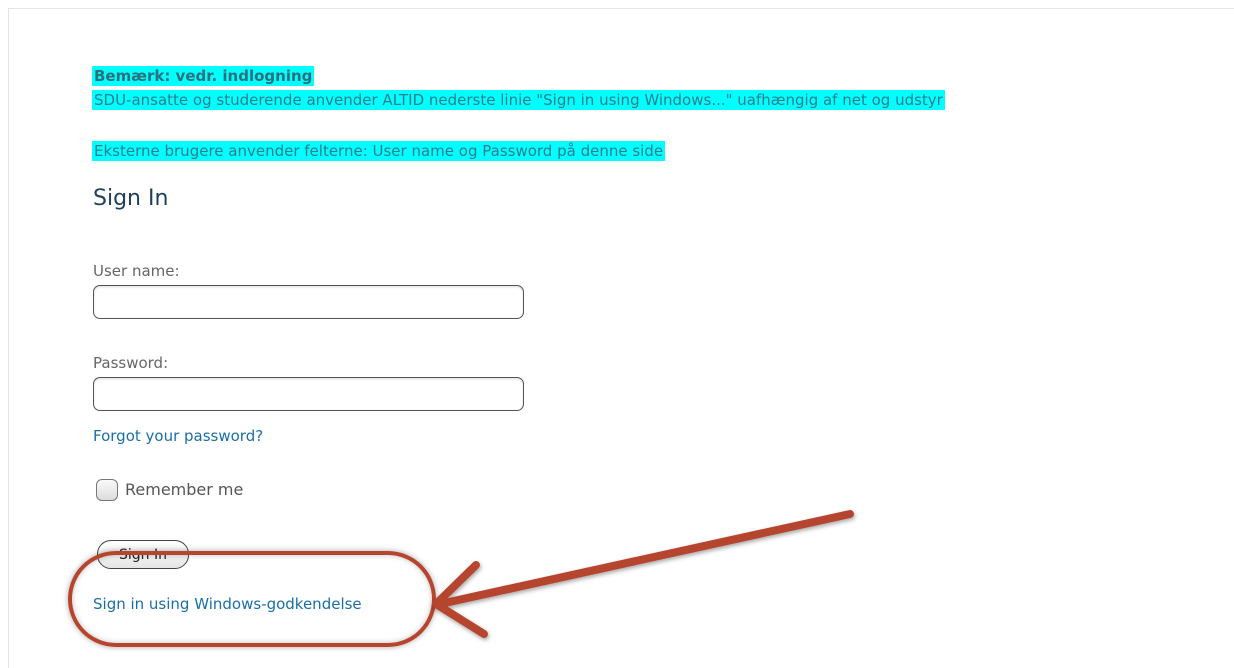 This screenshot has height=668, width=1234. Describe the element at coordinates (308, 302) in the screenshot. I see `username-field` at that location.